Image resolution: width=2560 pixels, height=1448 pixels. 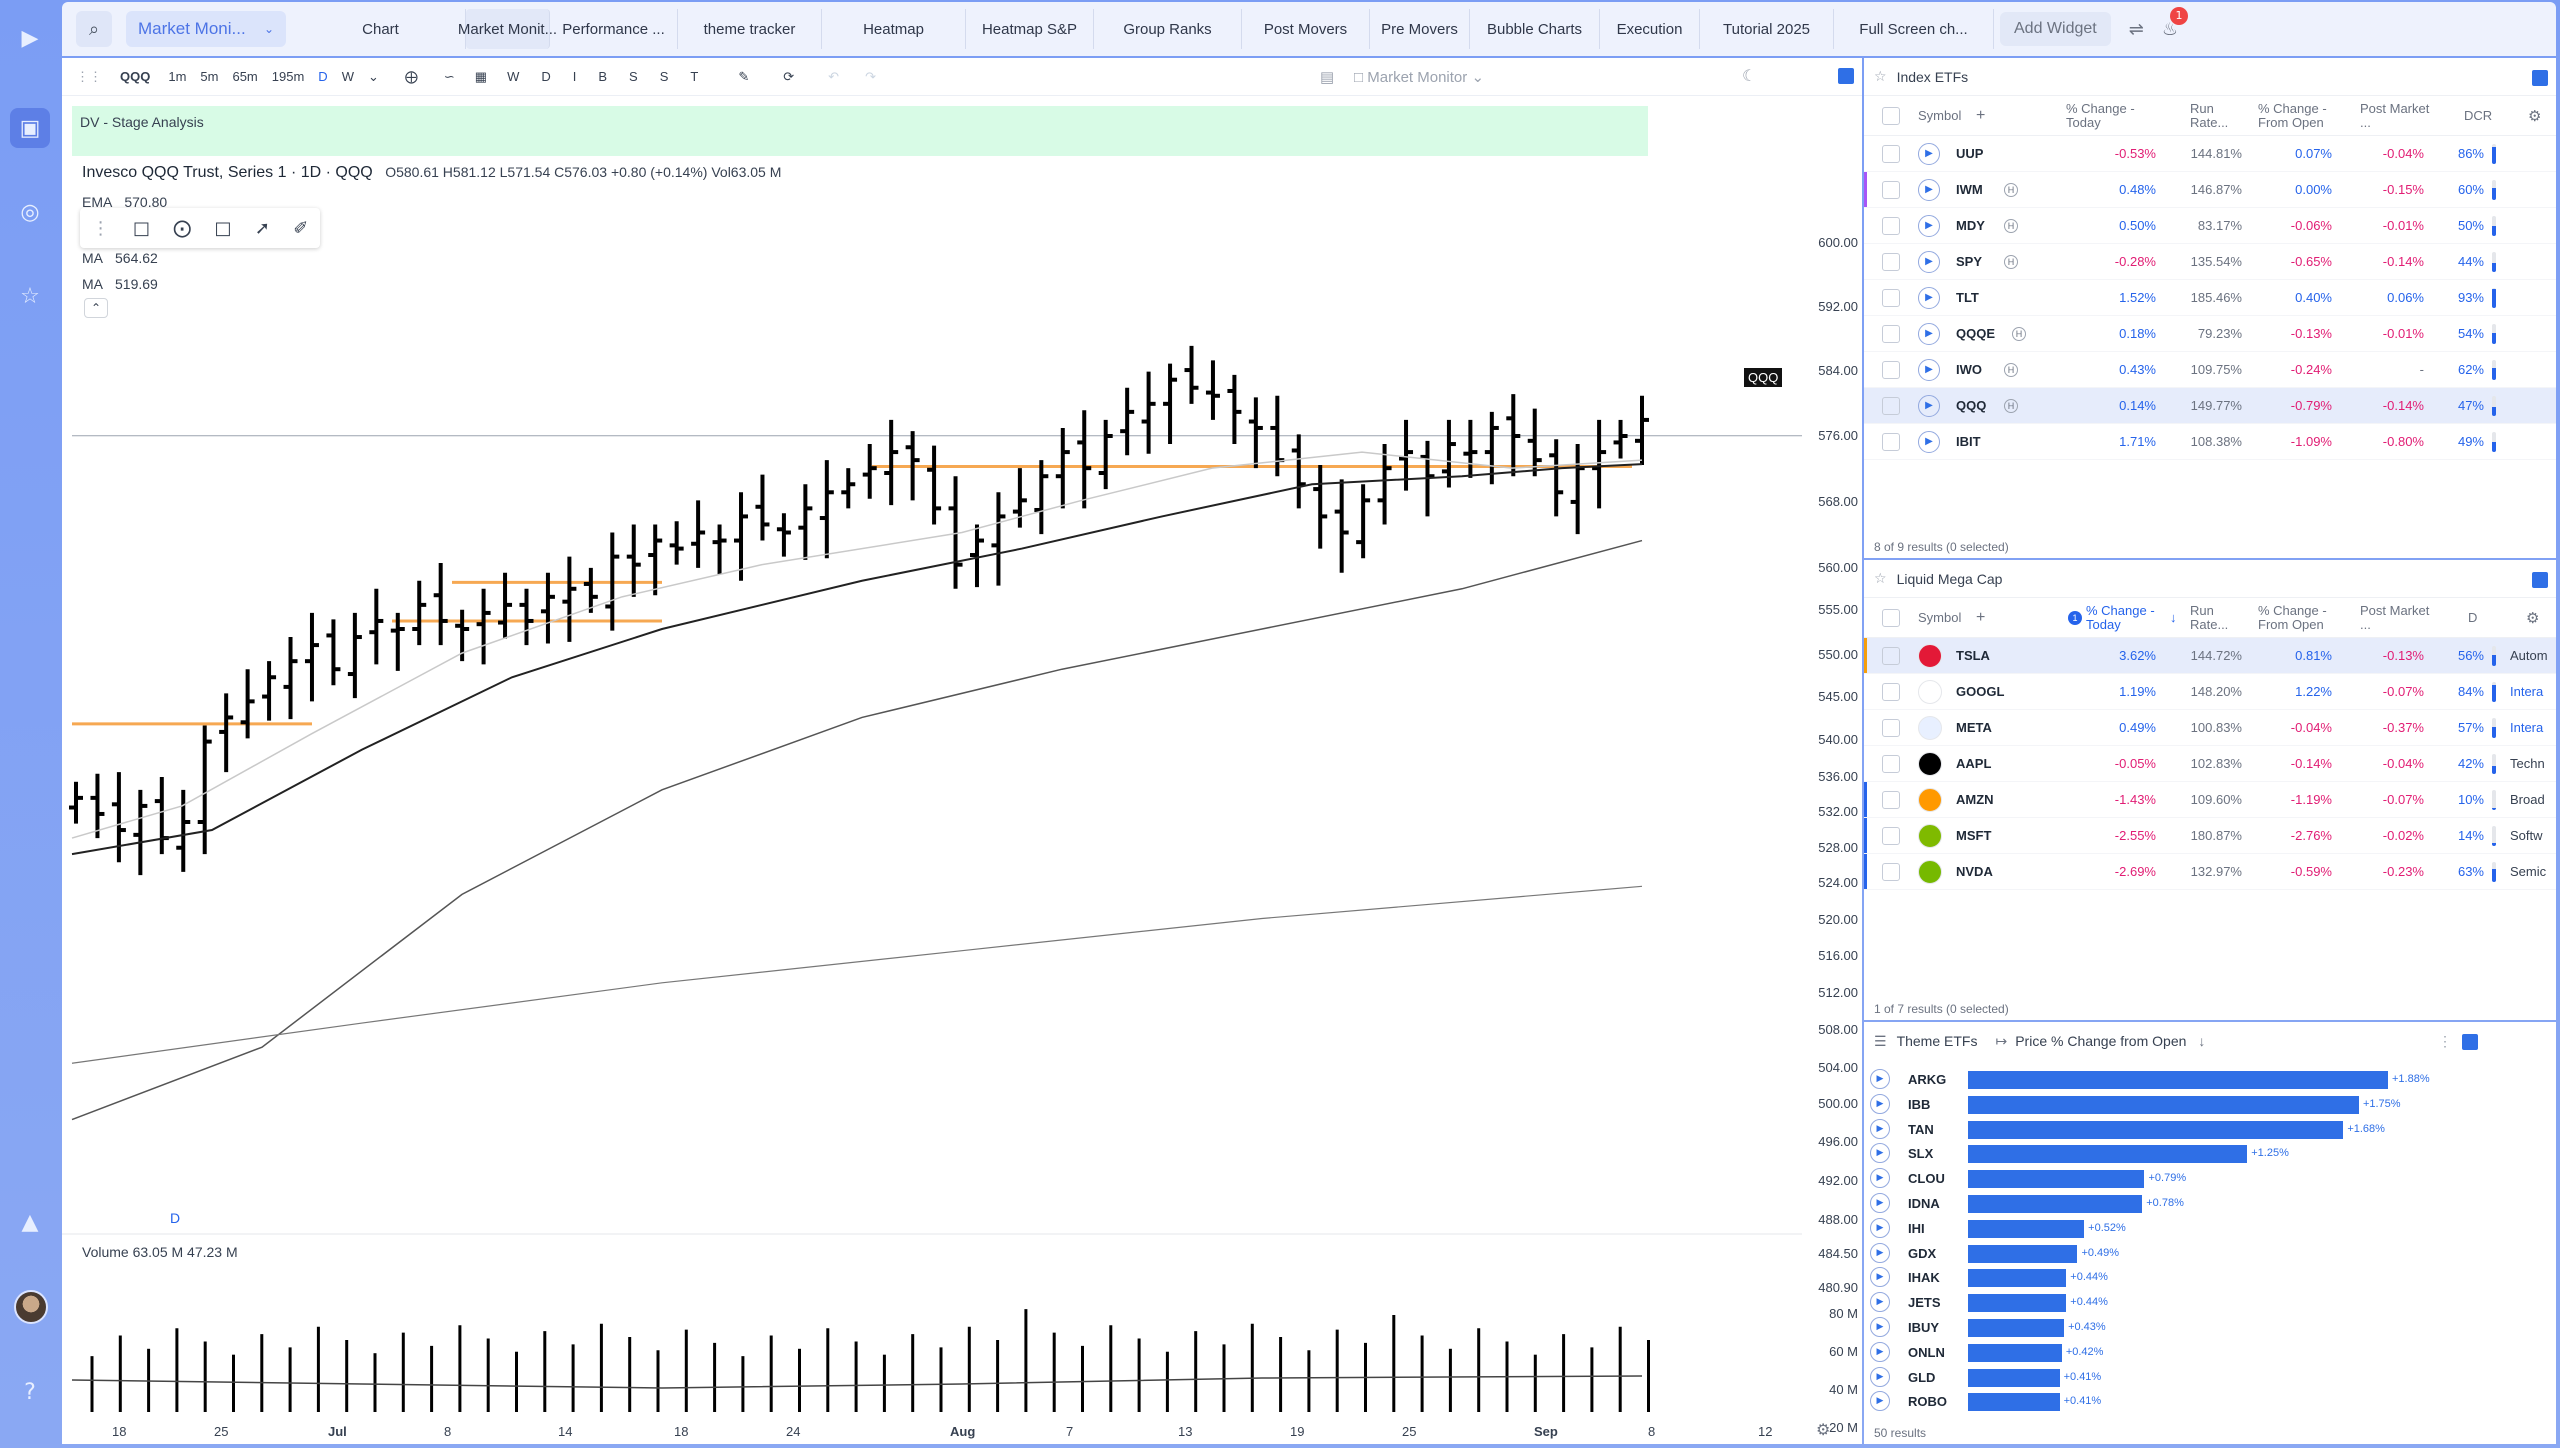 I want to click on table-row: ▶ SPY H -0.28% 135.54% -0.65% -0.14% 44%, so click(x=2210, y=262).